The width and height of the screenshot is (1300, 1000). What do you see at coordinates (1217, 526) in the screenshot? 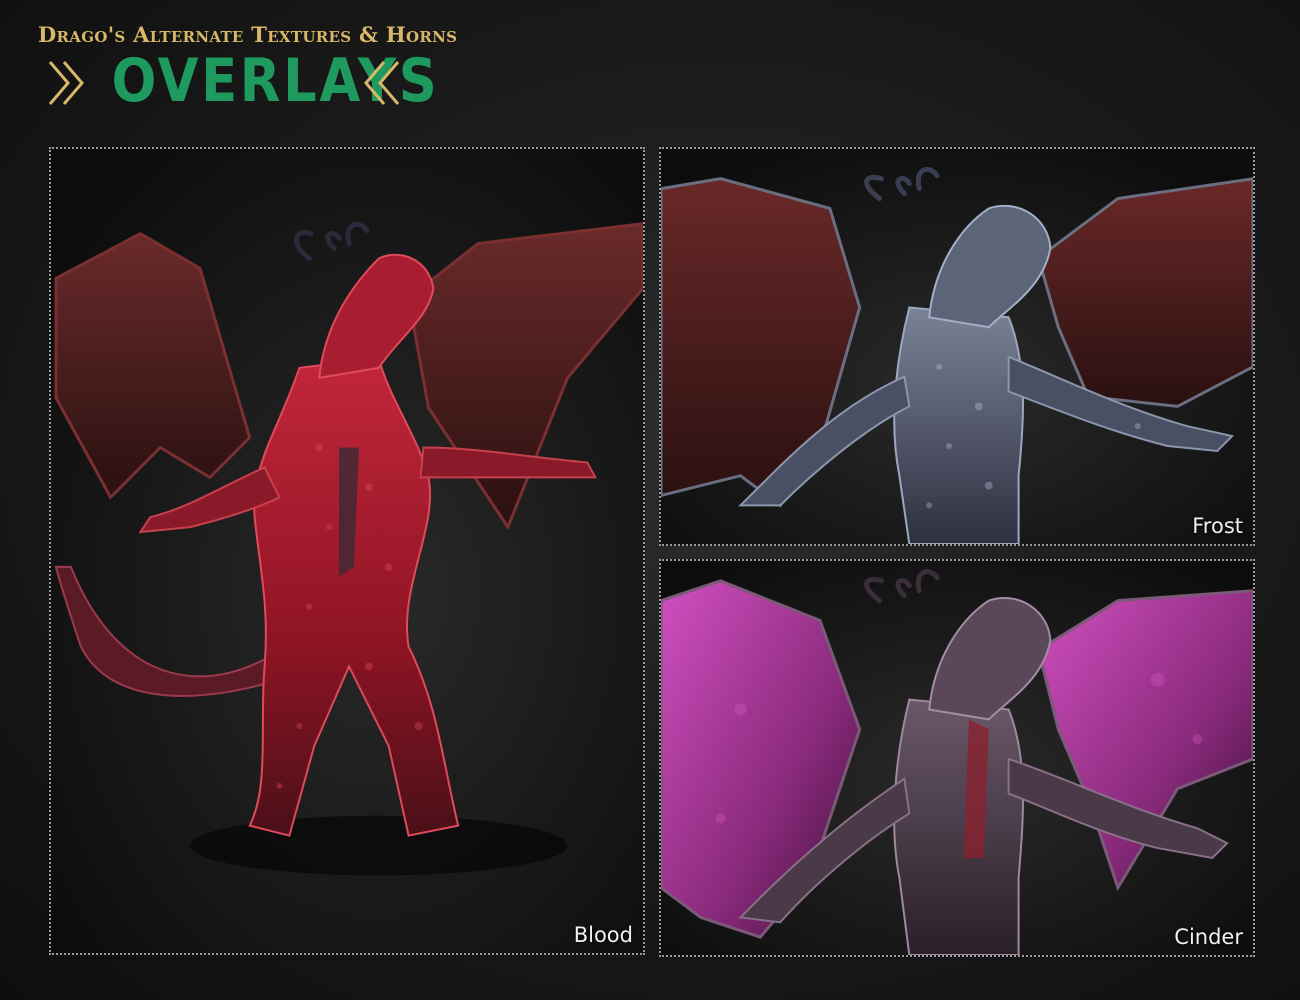
I see `panel-label-frost: Frost` at bounding box center [1217, 526].